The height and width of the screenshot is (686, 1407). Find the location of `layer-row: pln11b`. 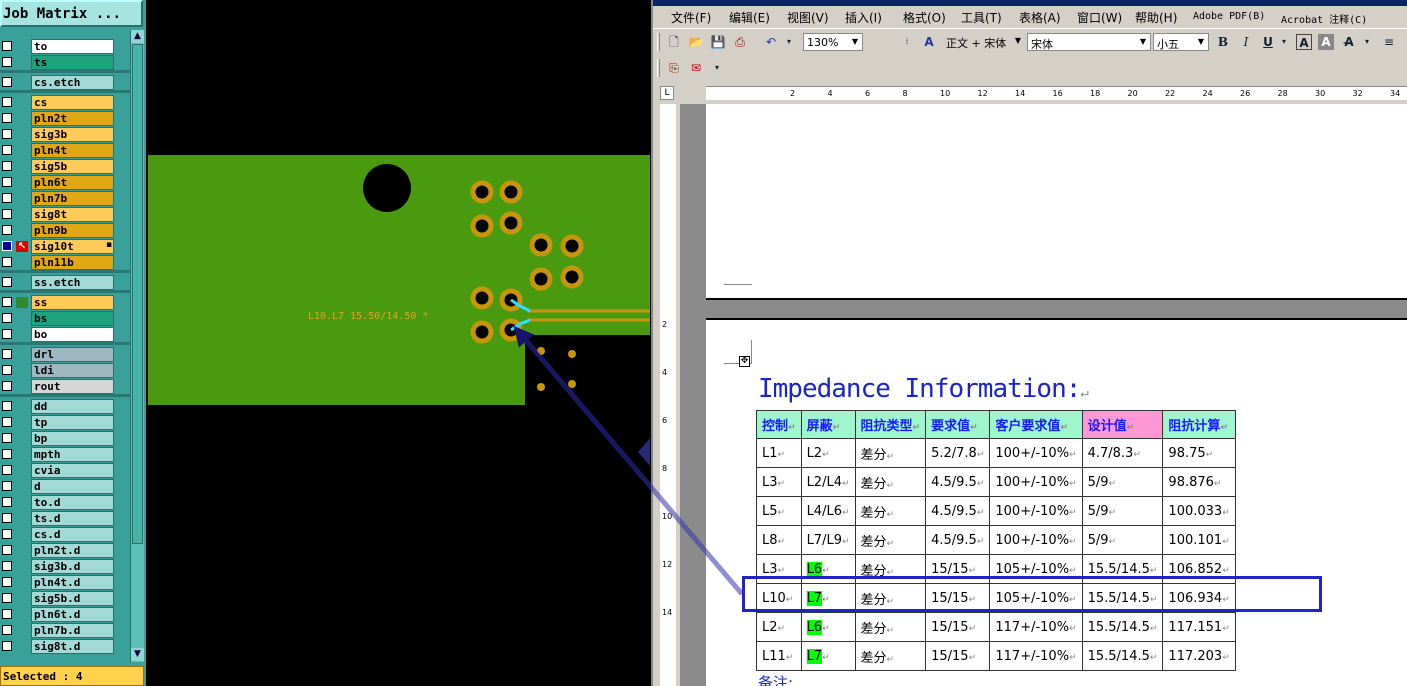

layer-row: pln11b is located at coordinates (65, 262).